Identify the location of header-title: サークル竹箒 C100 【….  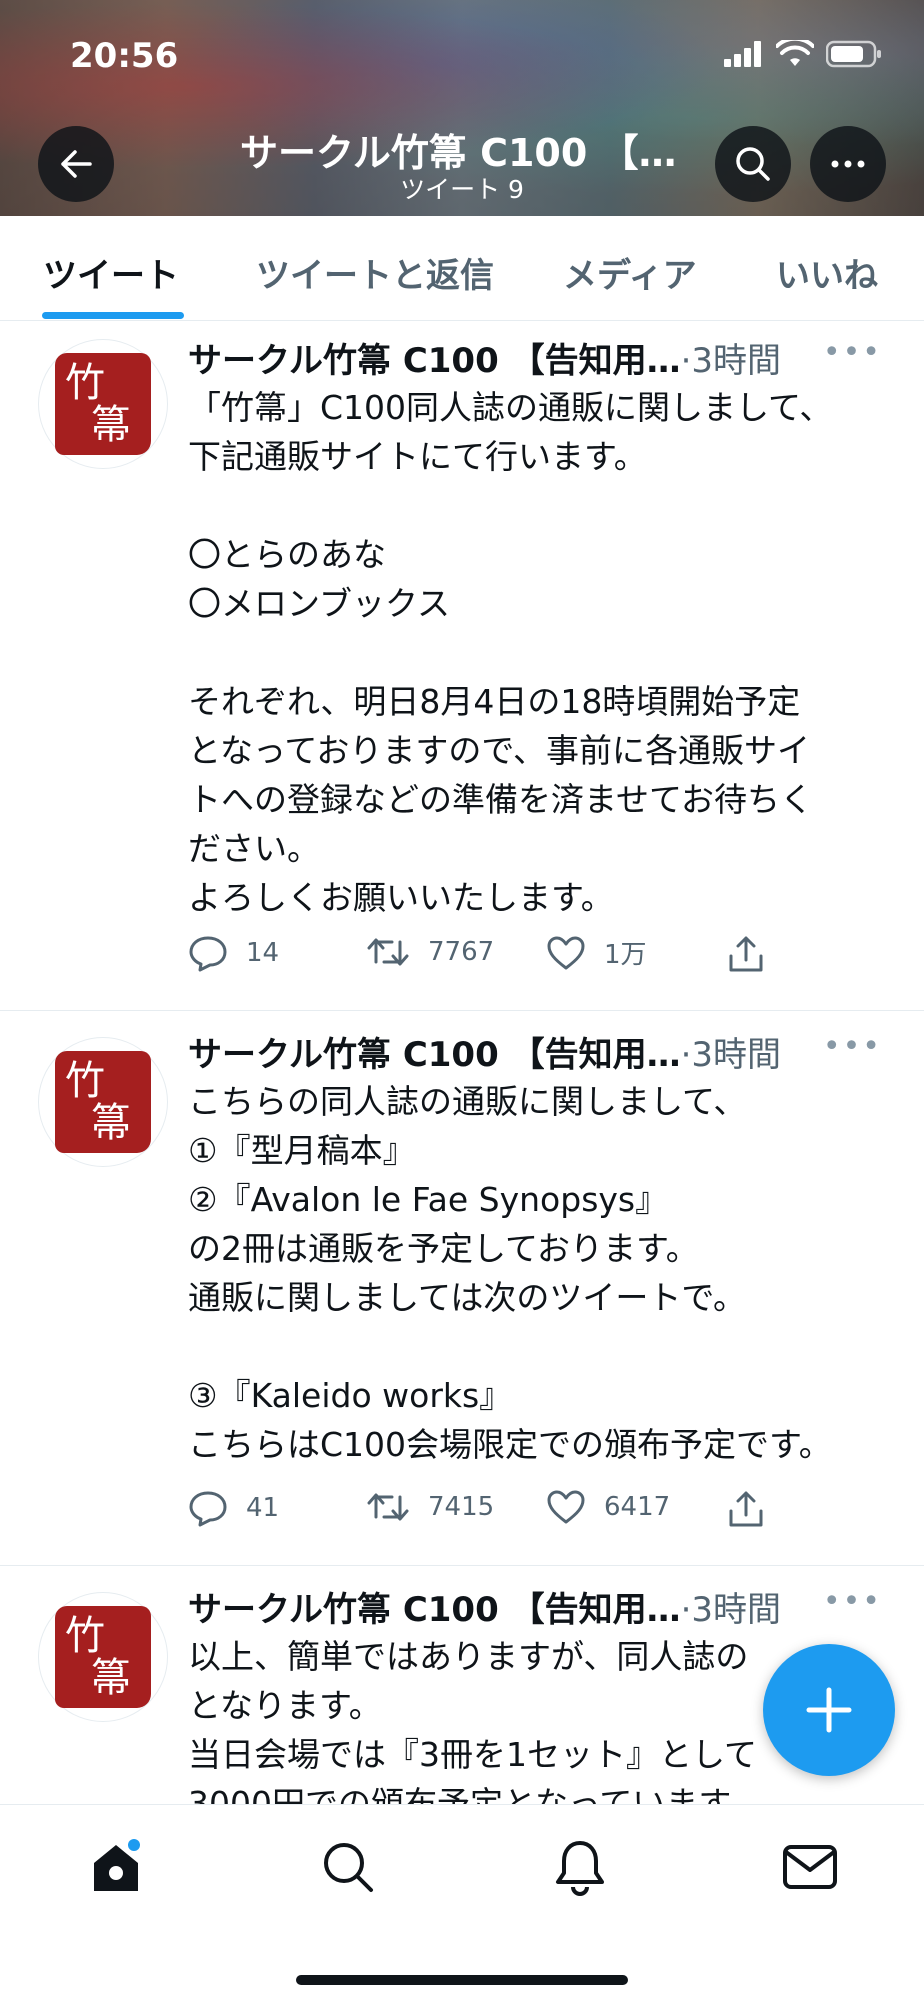
(458, 153).